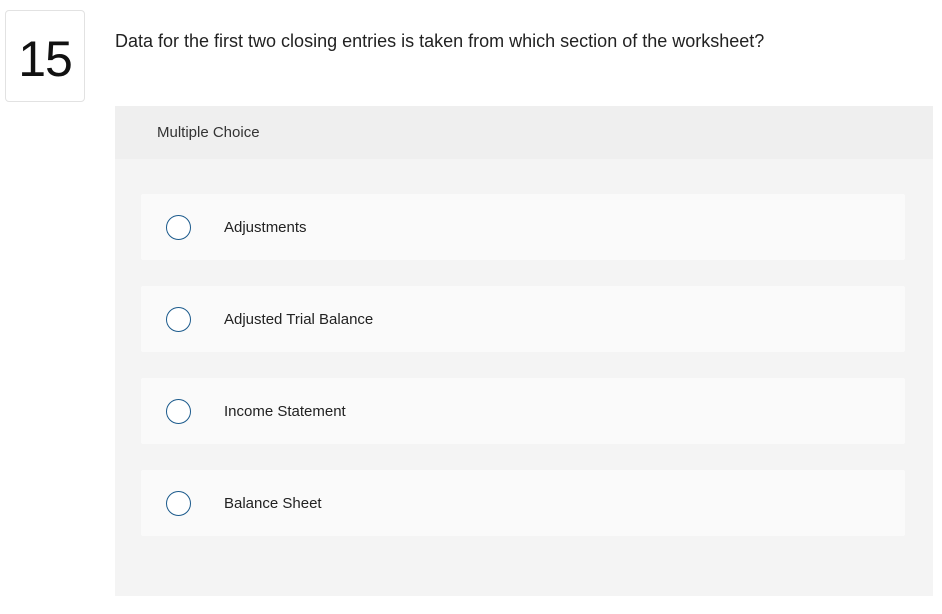 The image size is (942, 614). What do you see at coordinates (285, 411) in the screenshot?
I see `option-label: Income Statement` at bounding box center [285, 411].